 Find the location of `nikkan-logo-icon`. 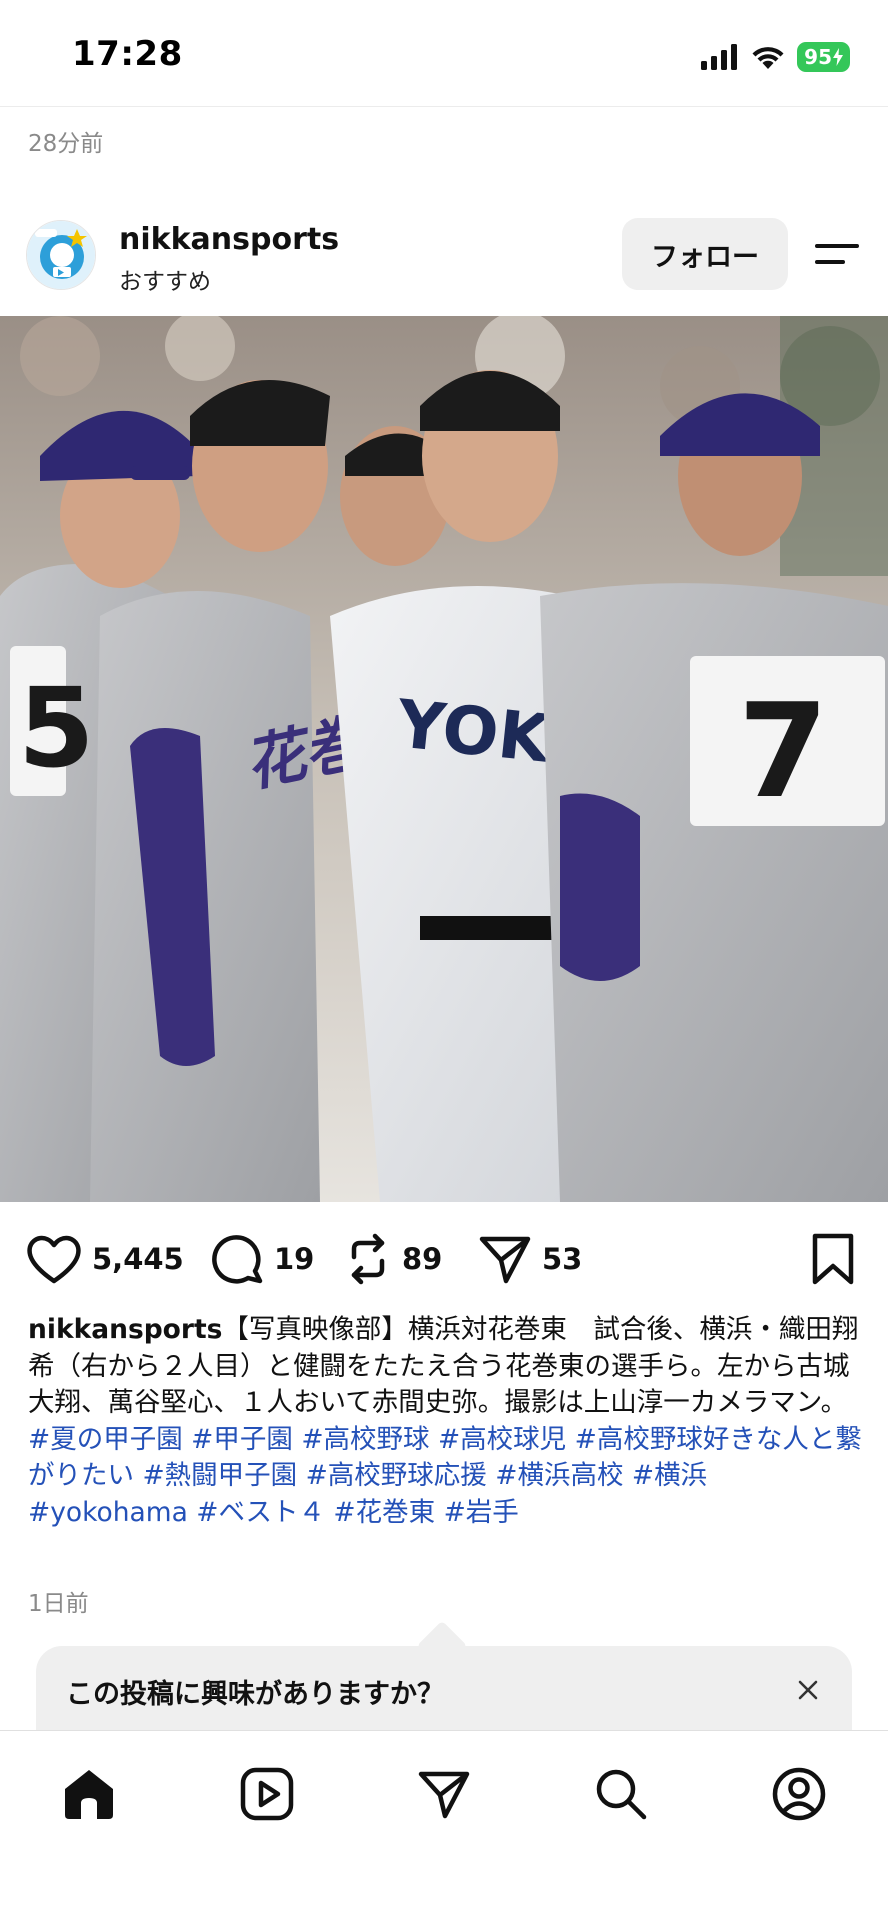

nikkan-logo-icon is located at coordinates (61, 255).